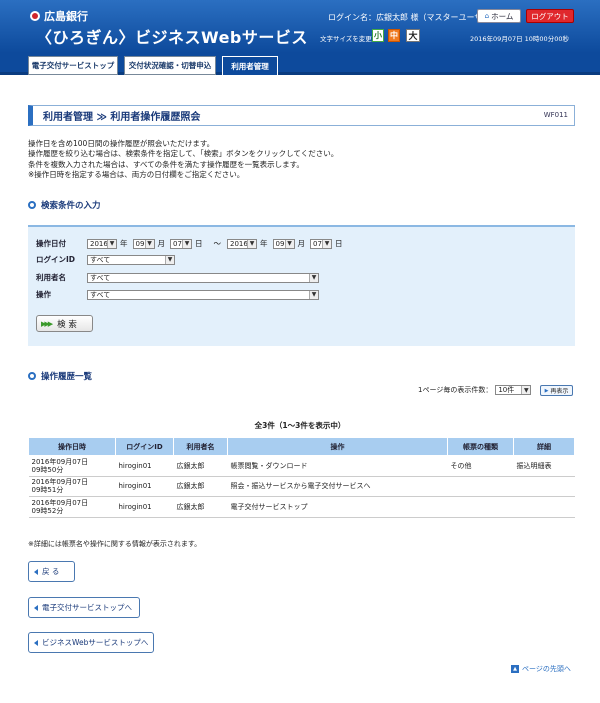 Image resolution: width=600 pixels, height=703 pixels. I want to click on from-month-select: 09 ▼, so click(143, 243).